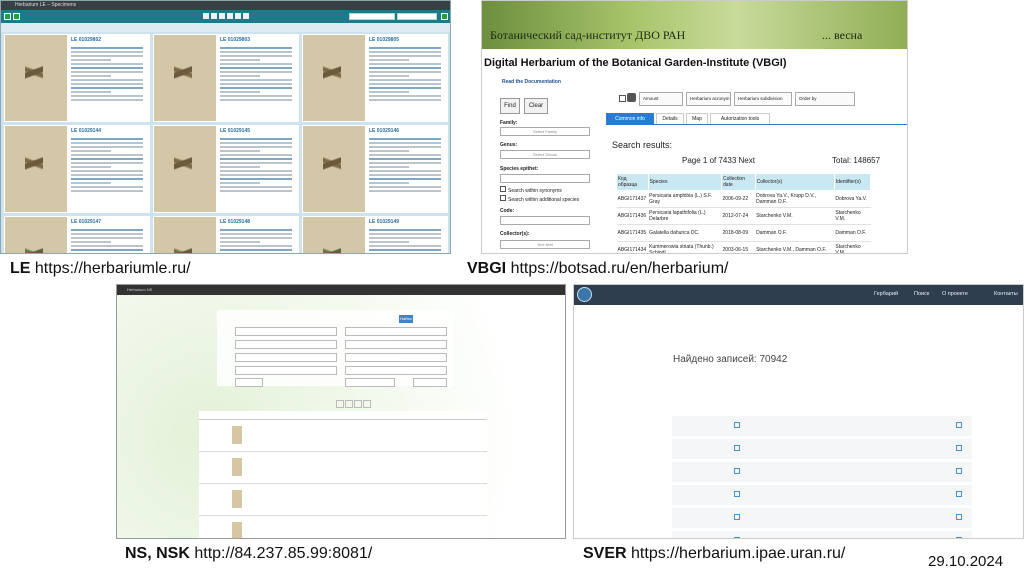 The image size is (1024, 576). I want to click on le-specimen-id: LE 01029803, so click(235, 40).